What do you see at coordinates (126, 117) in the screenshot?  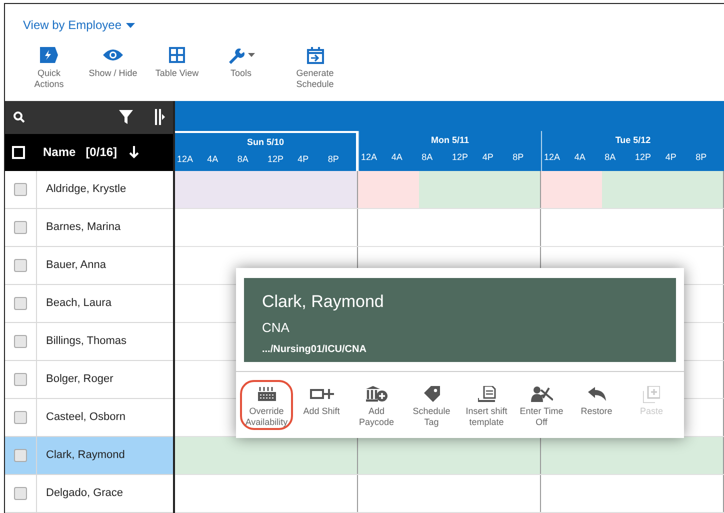 I see `filter-icon` at bounding box center [126, 117].